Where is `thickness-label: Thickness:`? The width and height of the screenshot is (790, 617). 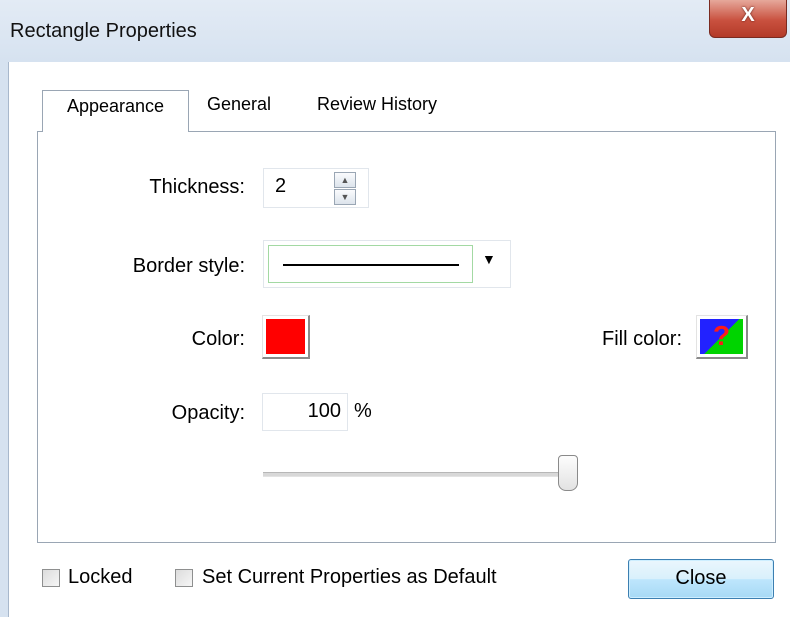
thickness-label: Thickness: is located at coordinates (197, 187).